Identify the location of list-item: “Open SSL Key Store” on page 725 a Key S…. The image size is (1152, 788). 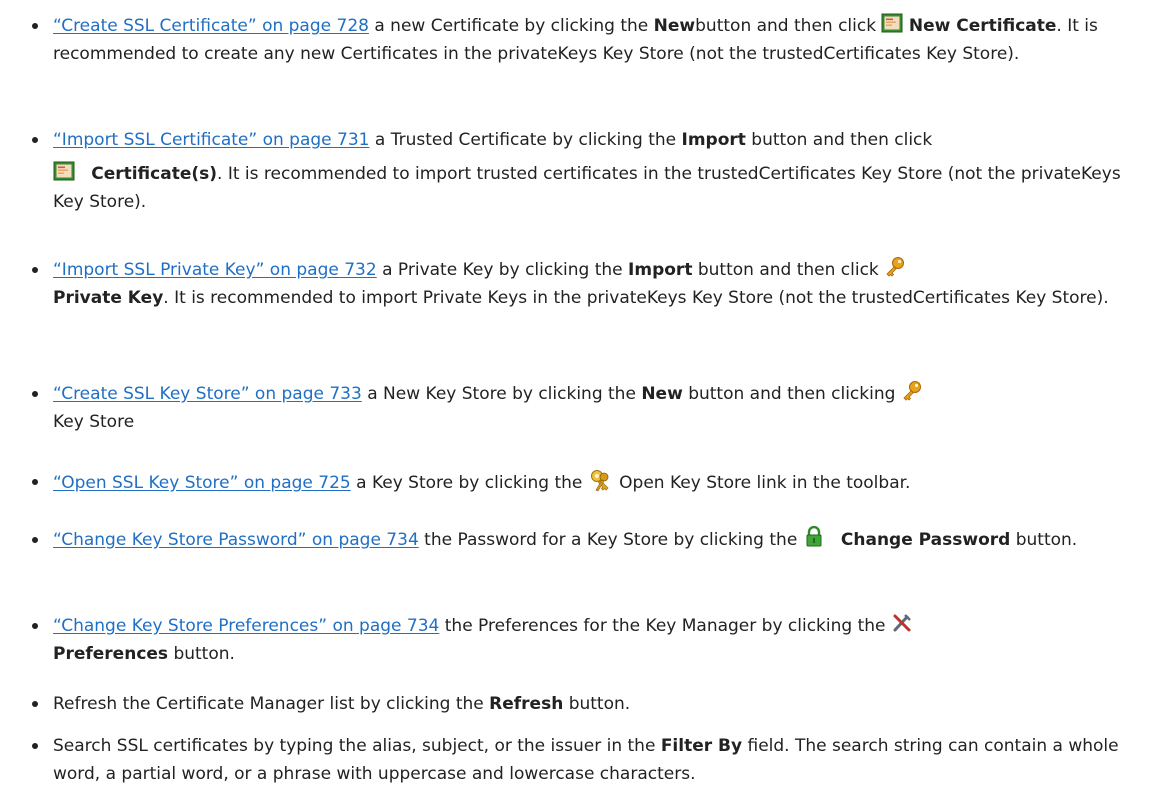
(587, 482).